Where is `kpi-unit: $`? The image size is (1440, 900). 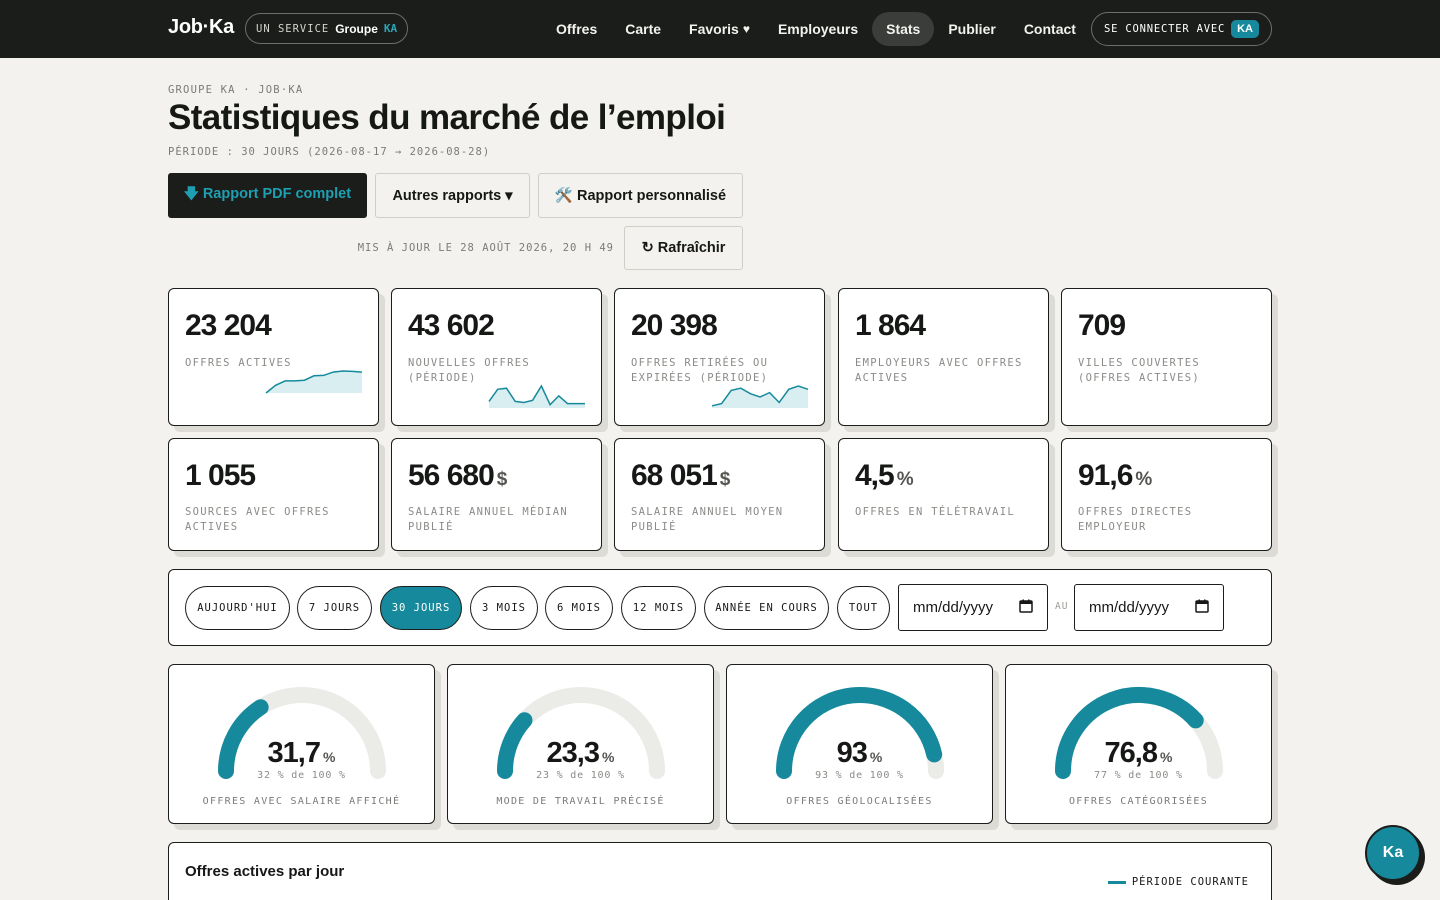
kpi-unit: $ is located at coordinates (502, 479).